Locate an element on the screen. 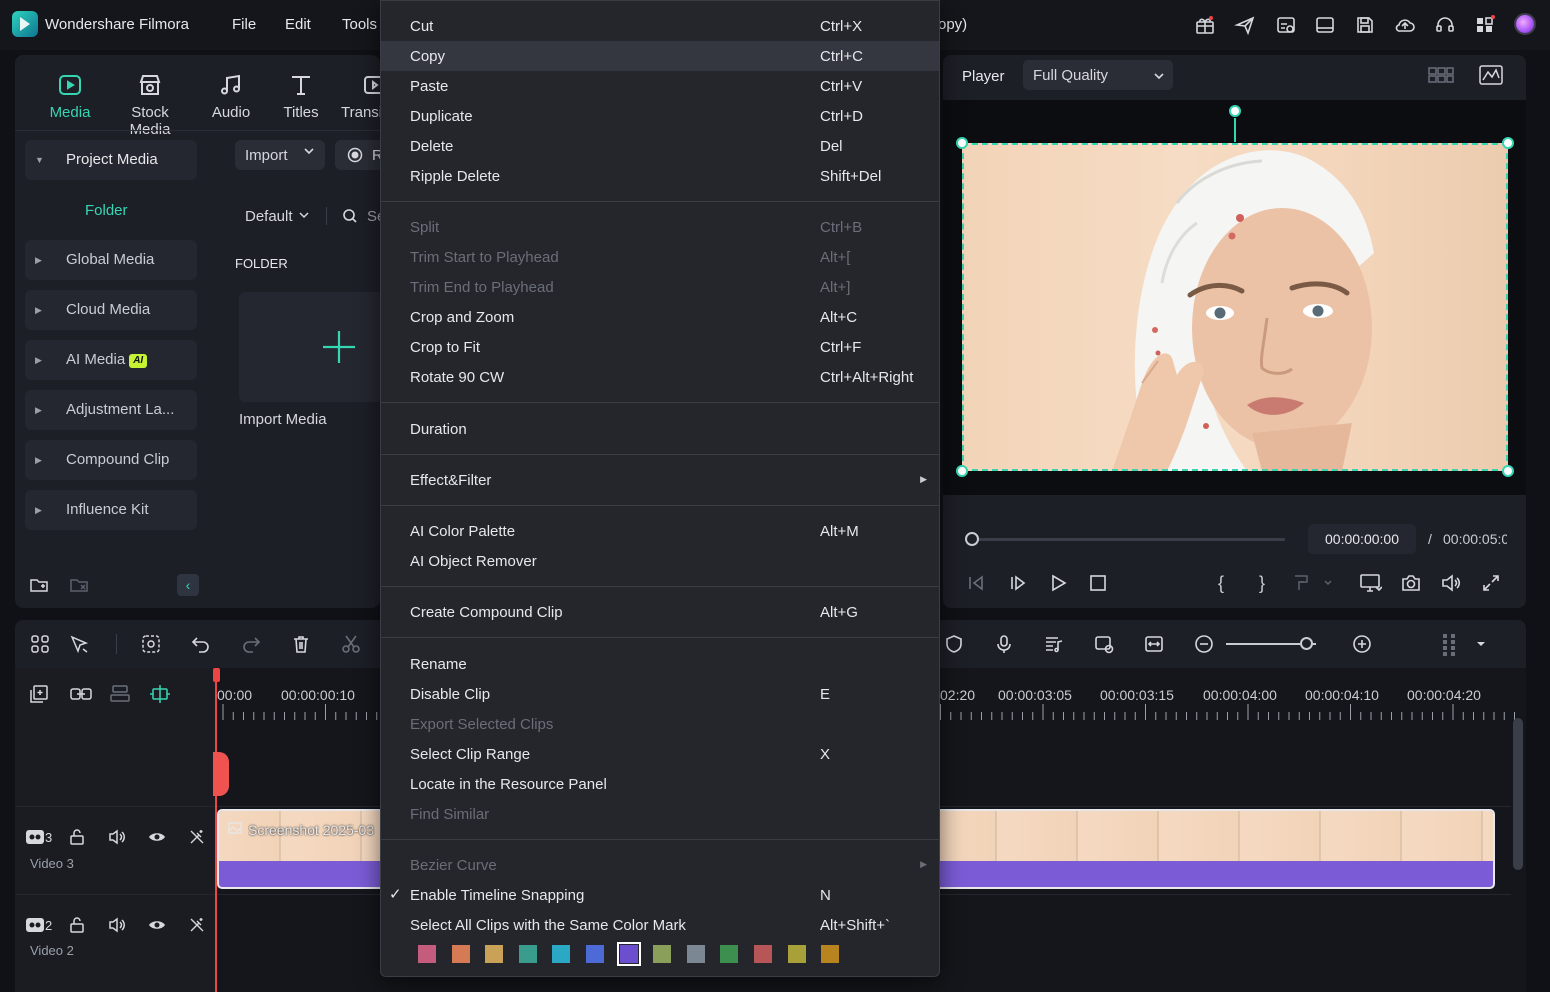  stop-icon is located at coordinates (1098, 583).